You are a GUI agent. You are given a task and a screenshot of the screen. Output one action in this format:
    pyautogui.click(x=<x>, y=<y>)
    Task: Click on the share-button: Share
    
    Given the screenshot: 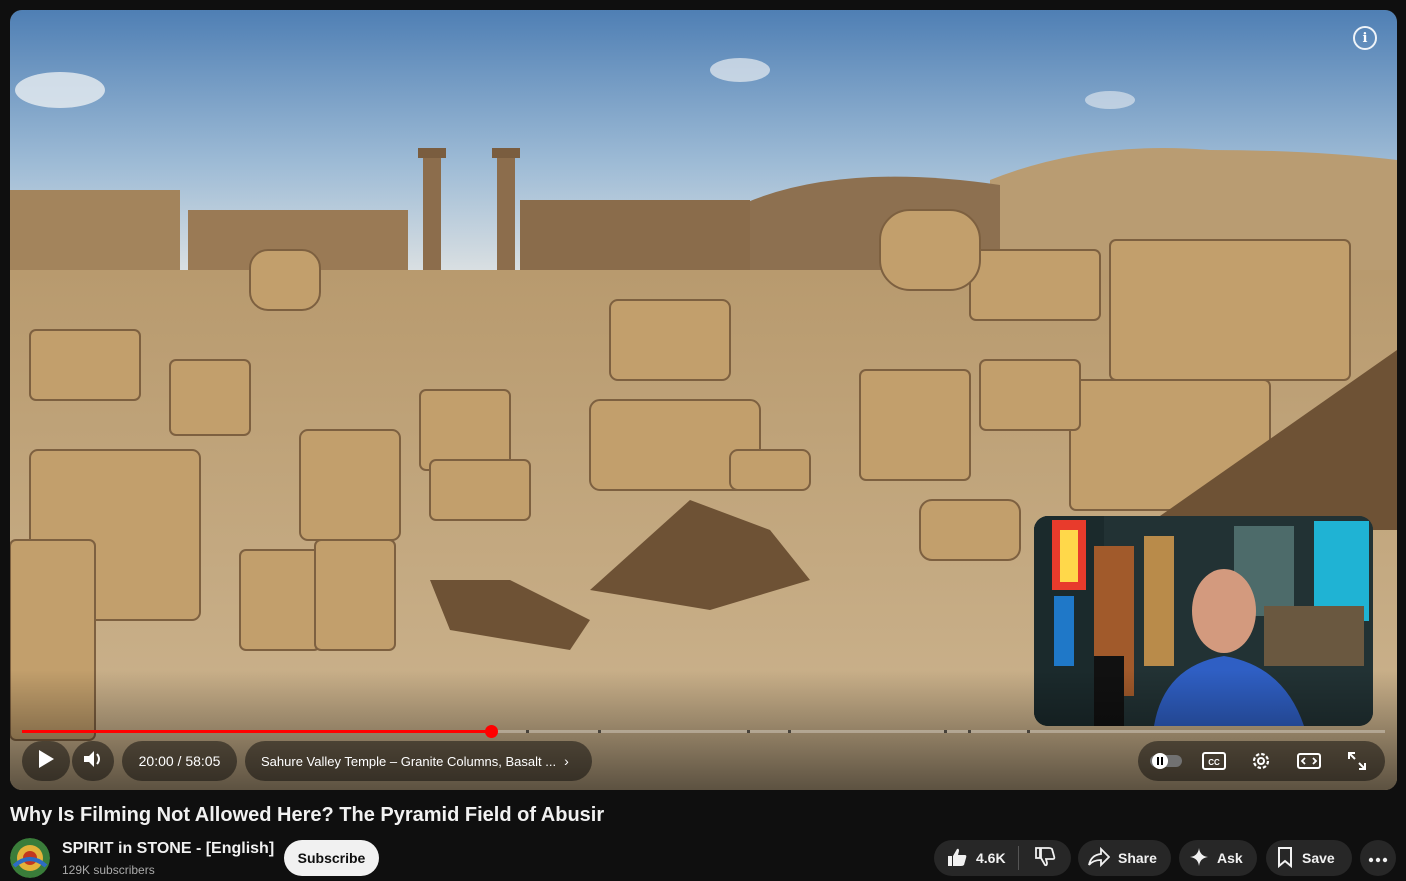 What is the action you would take?
    pyautogui.click(x=1124, y=858)
    